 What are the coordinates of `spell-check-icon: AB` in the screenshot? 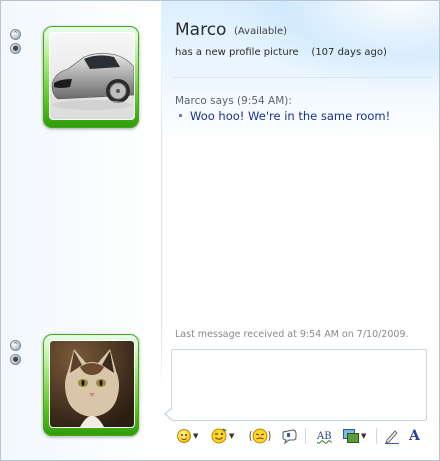 It's located at (324, 436).